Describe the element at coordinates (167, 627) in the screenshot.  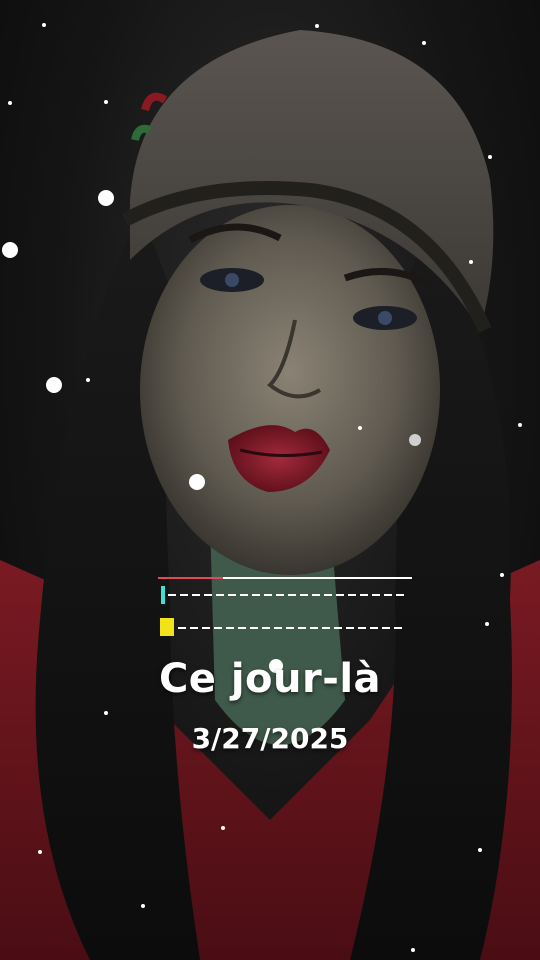
I see `marker-yellow` at that location.